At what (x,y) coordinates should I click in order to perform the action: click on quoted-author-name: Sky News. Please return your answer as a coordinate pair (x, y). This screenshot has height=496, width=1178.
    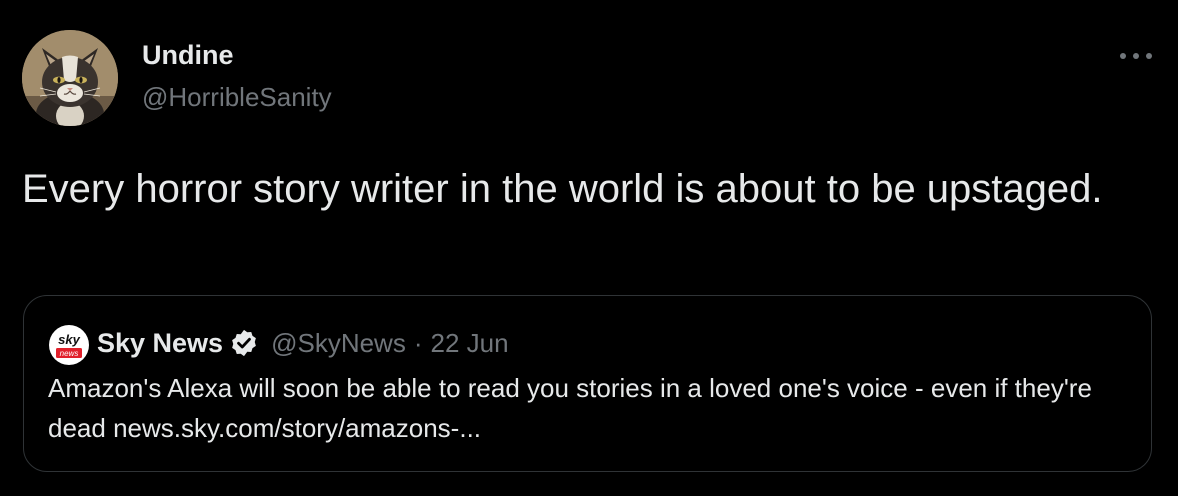
    Looking at the image, I should click on (160, 343).